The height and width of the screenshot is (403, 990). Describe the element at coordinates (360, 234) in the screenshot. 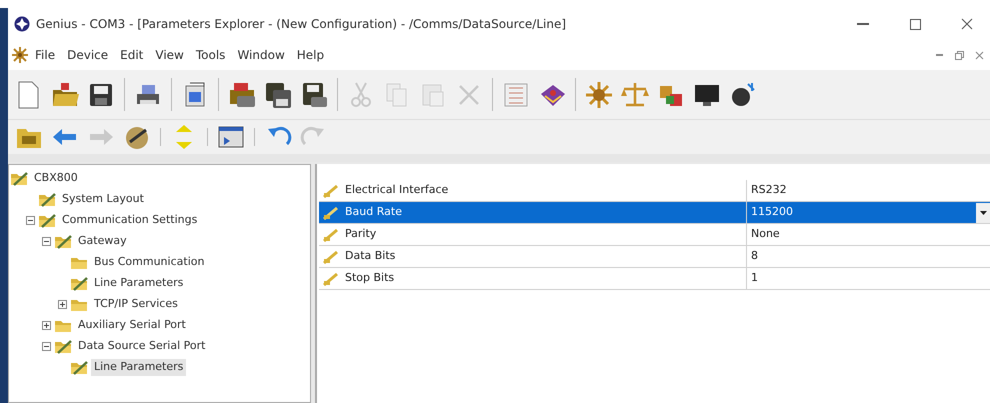

I see `property-name: Parity` at that location.